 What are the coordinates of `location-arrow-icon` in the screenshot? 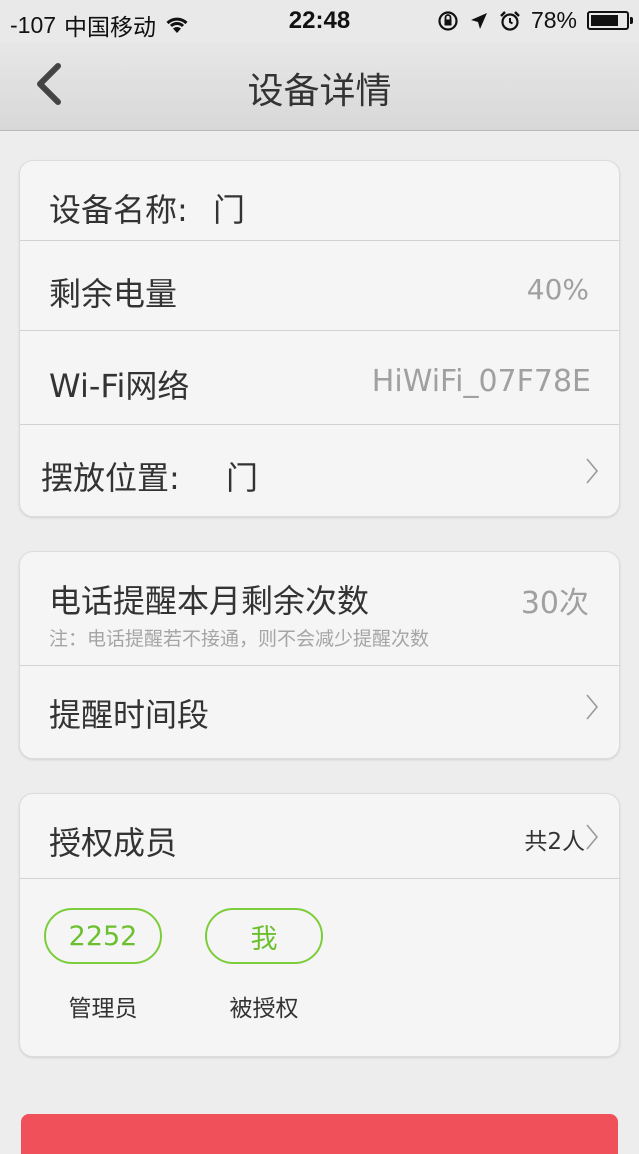 It's located at (478, 20).